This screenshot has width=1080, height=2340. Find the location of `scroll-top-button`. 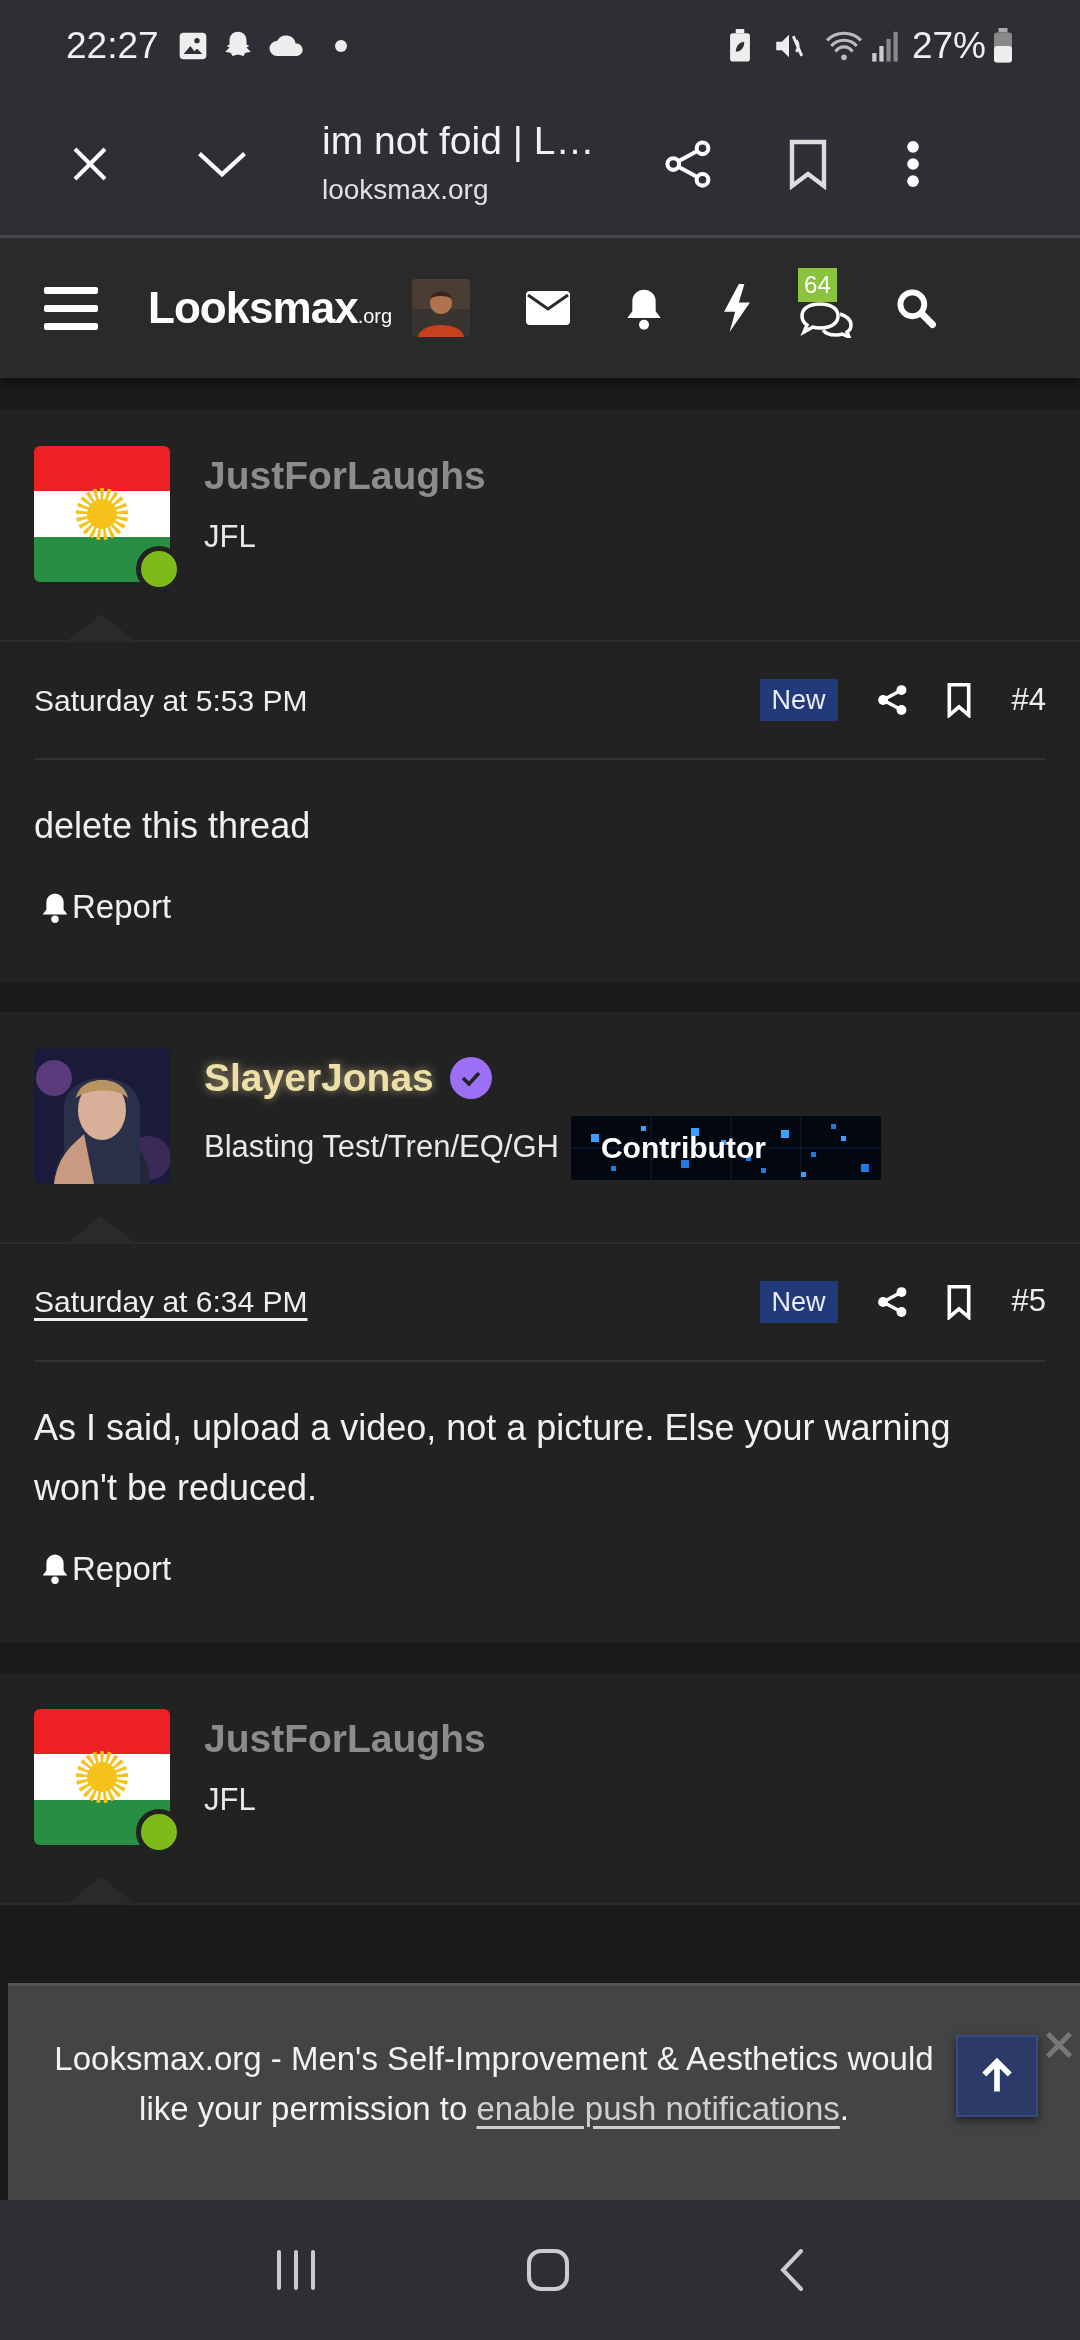

scroll-top-button is located at coordinates (997, 2076).